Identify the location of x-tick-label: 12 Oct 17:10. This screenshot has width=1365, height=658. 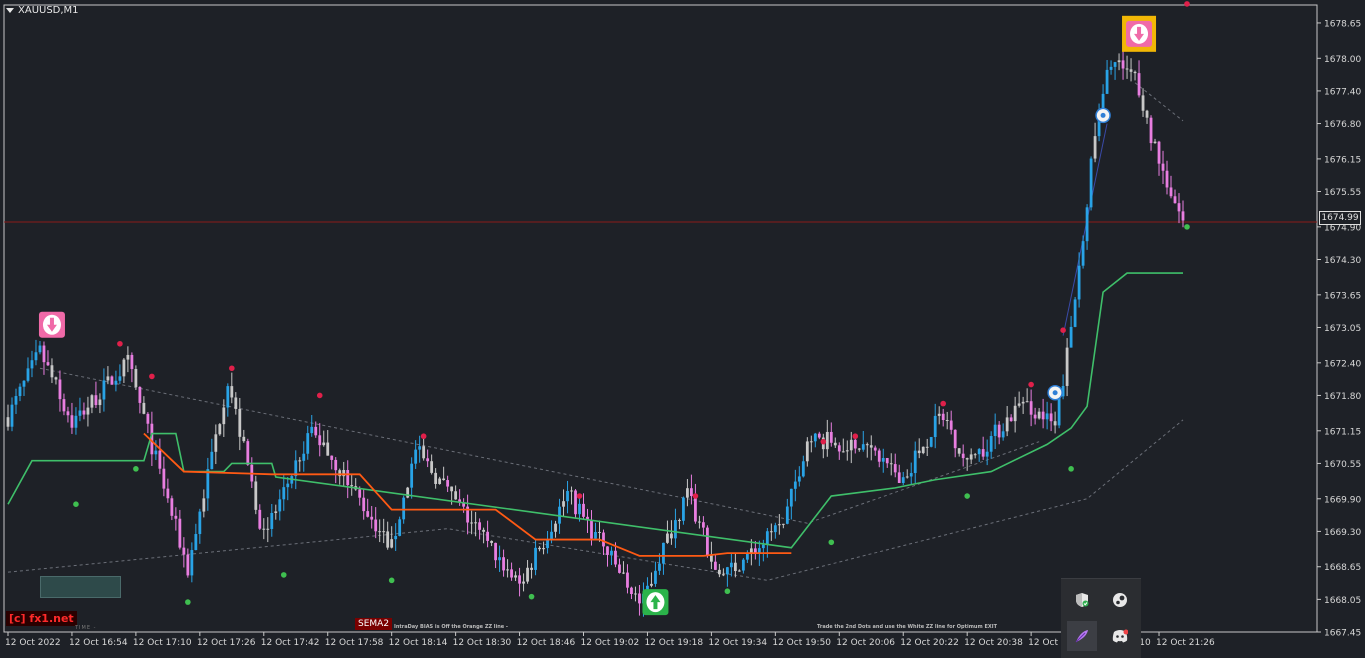
(162, 643).